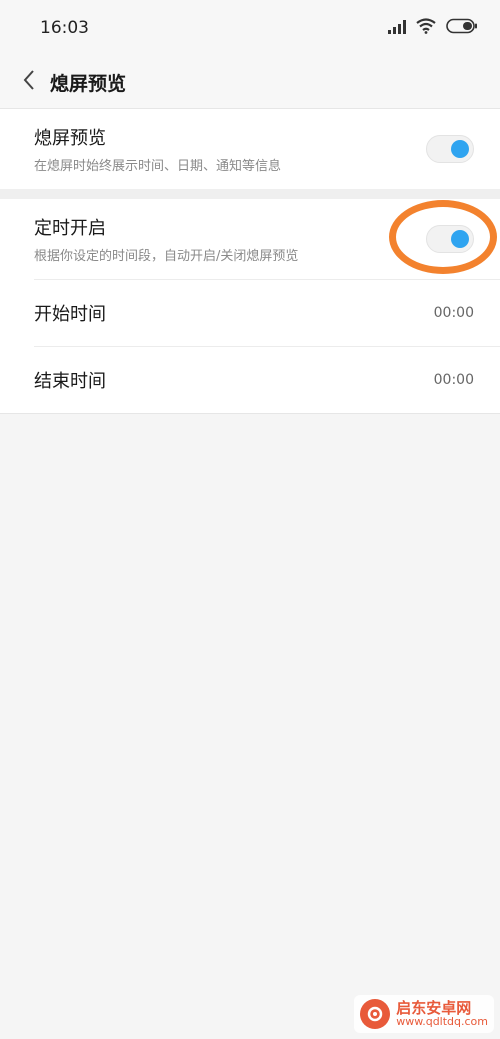  What do you see at coordinates (250, 28) in the screenshot?
I see `status-bar: 16:03` at bounding box center [250, 28].